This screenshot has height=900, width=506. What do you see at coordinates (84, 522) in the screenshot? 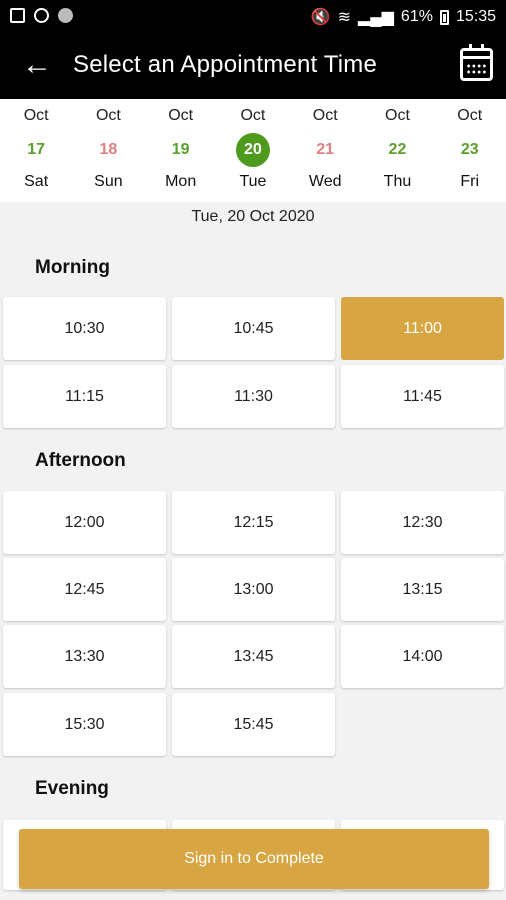
I see `time-slot-1200: 12:00` at bounding box center [84, 522].